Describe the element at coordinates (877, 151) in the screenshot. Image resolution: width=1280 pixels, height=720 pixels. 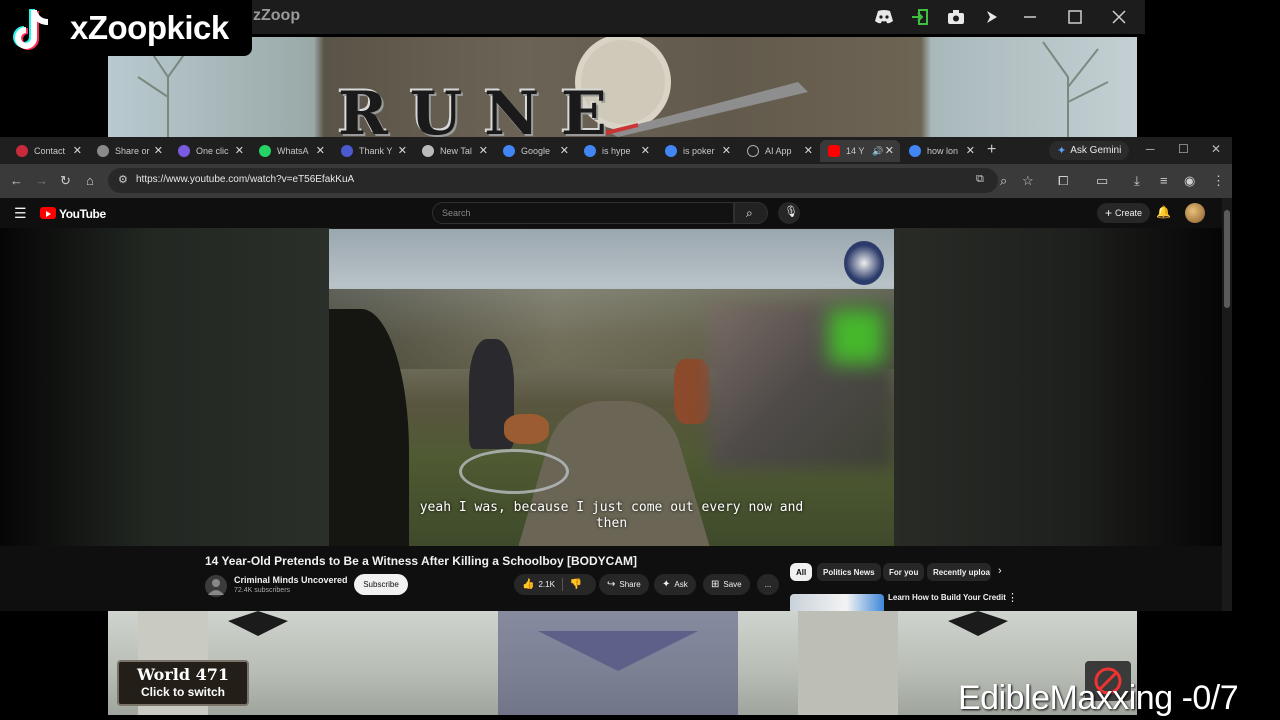
I see `speaker-icon: 🔊` at that location.